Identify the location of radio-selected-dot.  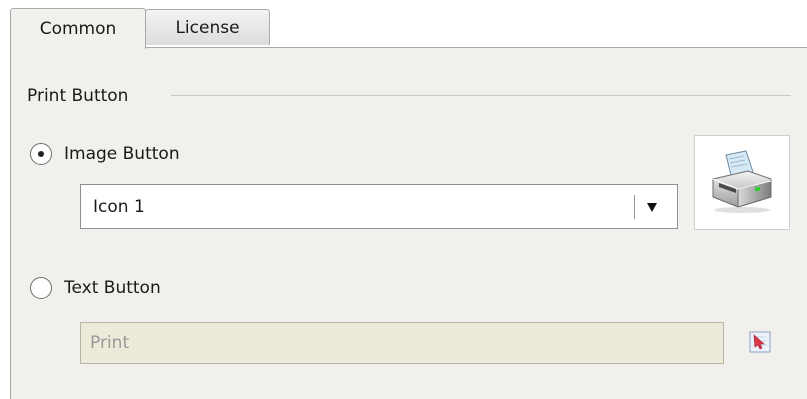
(41, 154).